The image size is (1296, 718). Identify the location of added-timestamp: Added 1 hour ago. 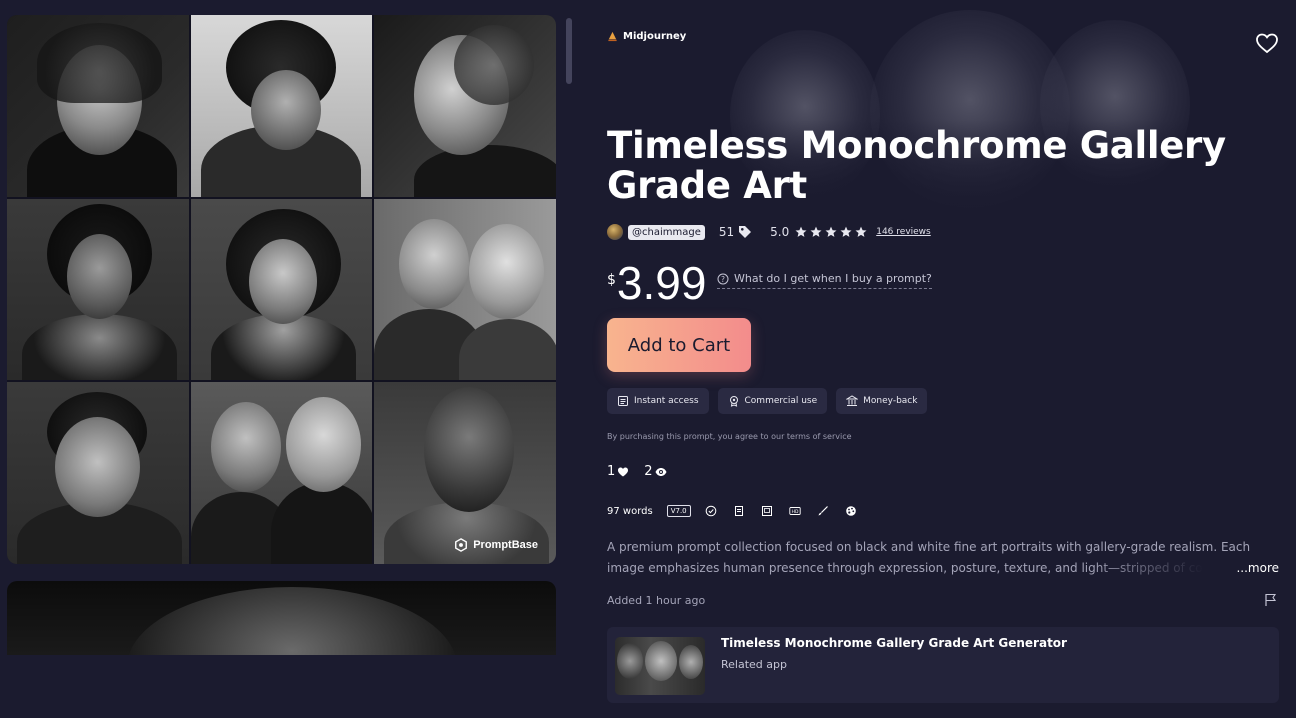
(656, 600).